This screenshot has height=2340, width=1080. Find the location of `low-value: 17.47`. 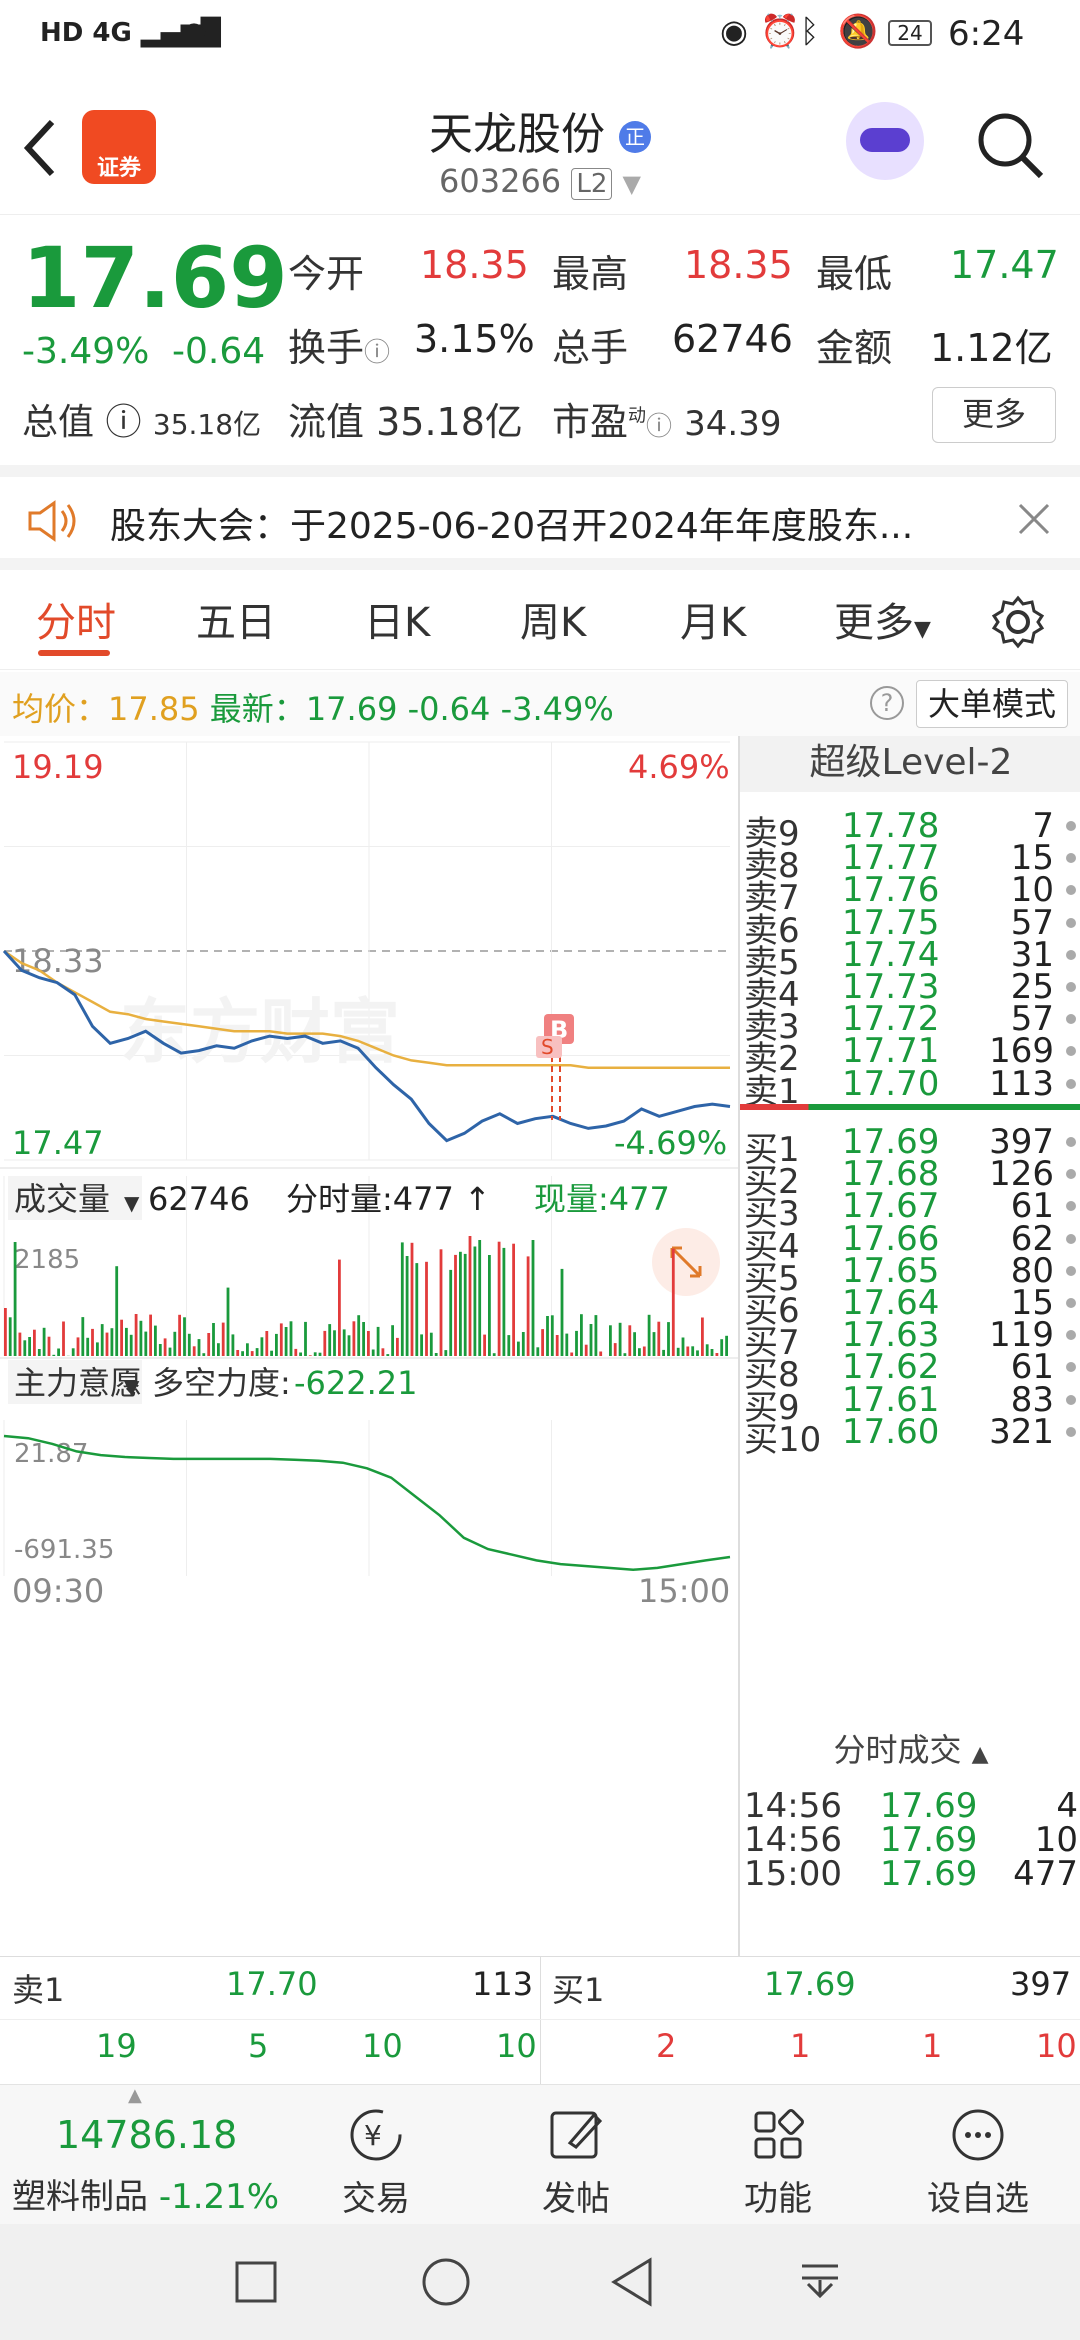

low-value: 17.47 is located at coordinates (1004, 265).